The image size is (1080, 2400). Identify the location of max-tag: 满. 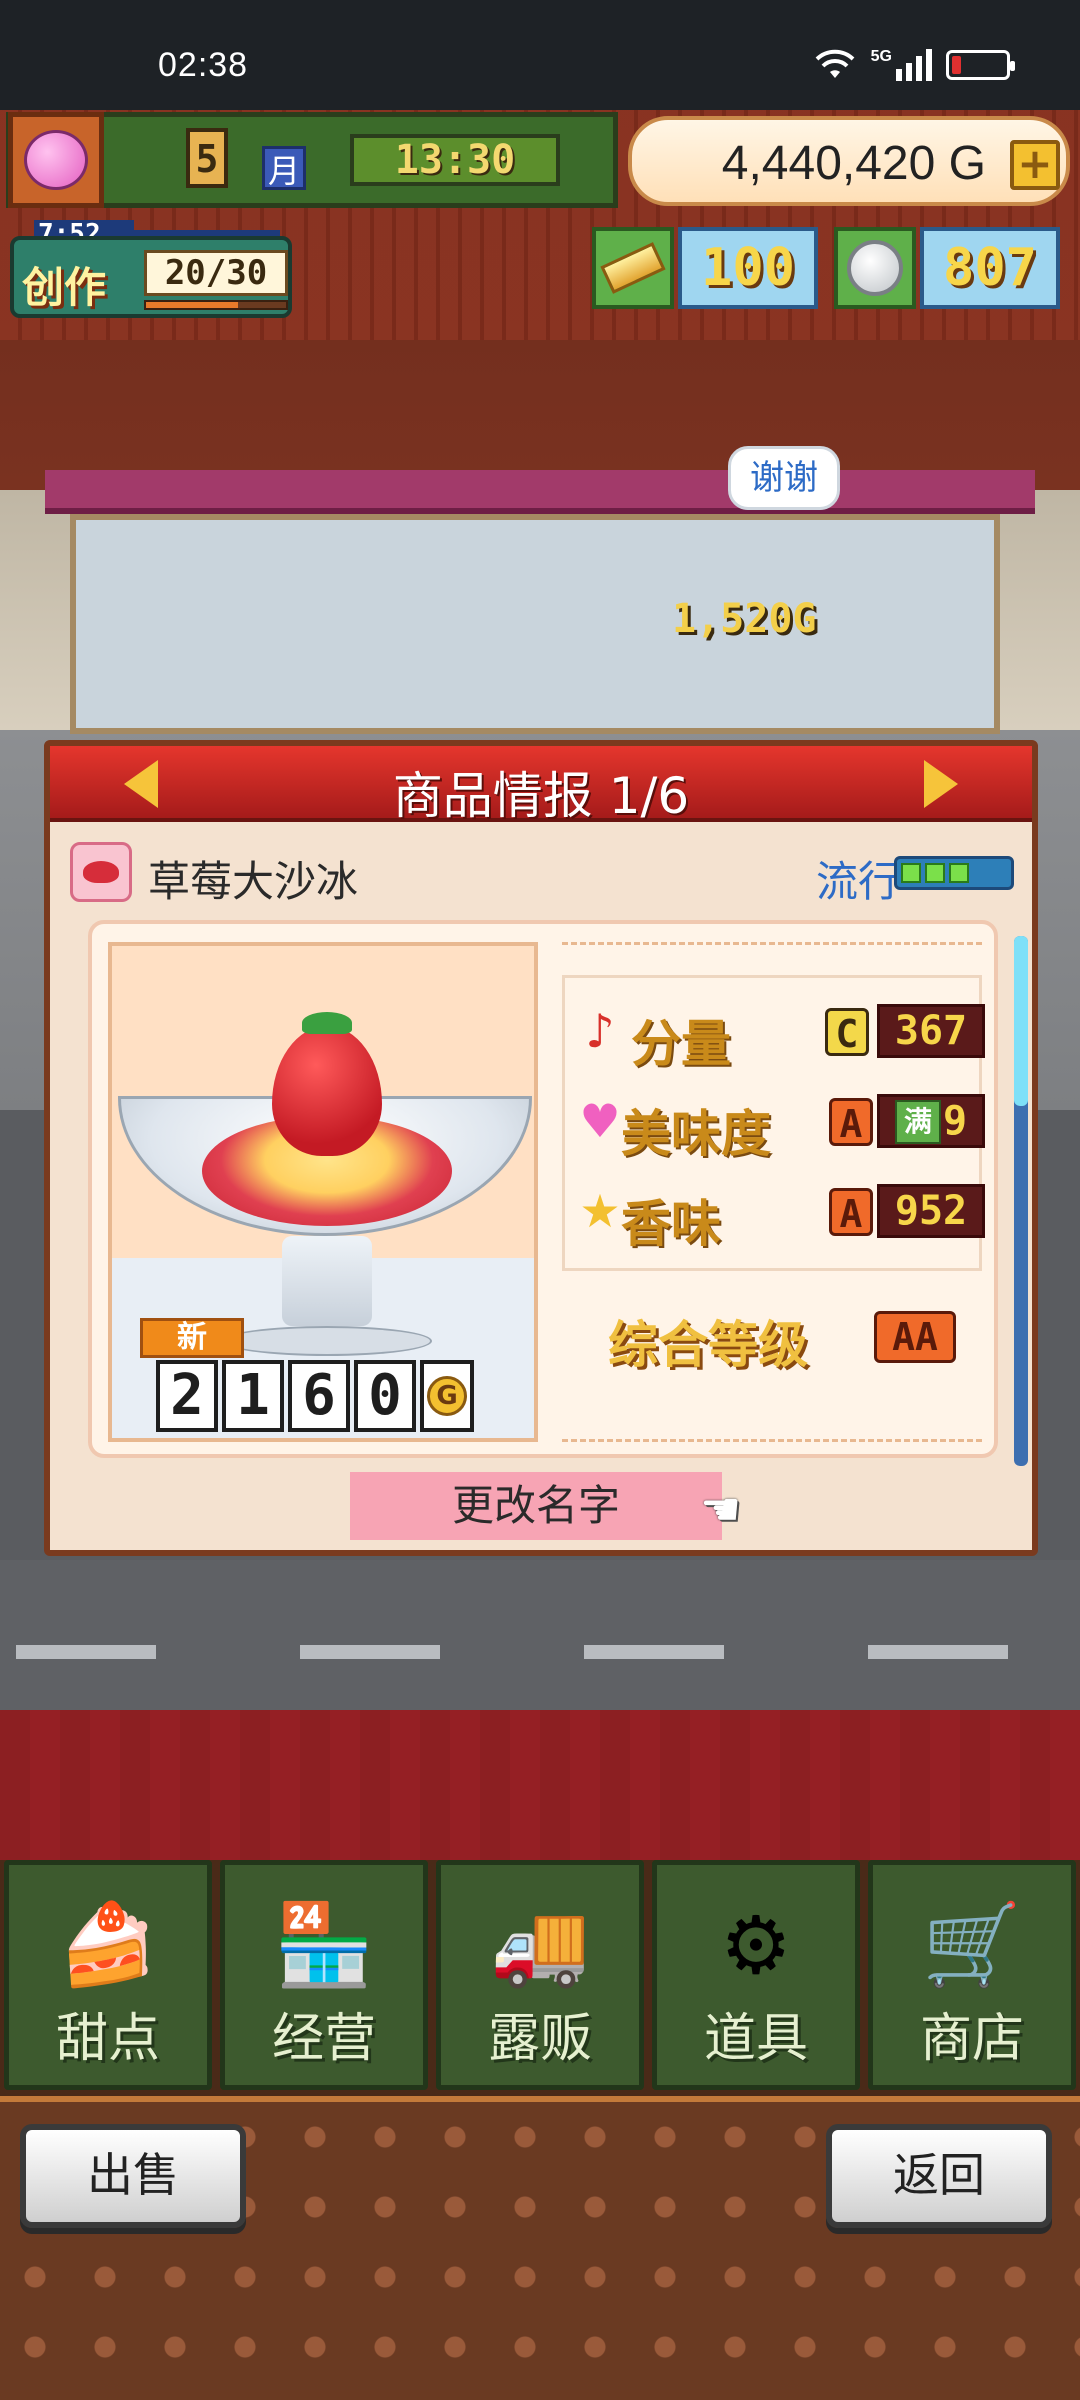
(918, 1122).